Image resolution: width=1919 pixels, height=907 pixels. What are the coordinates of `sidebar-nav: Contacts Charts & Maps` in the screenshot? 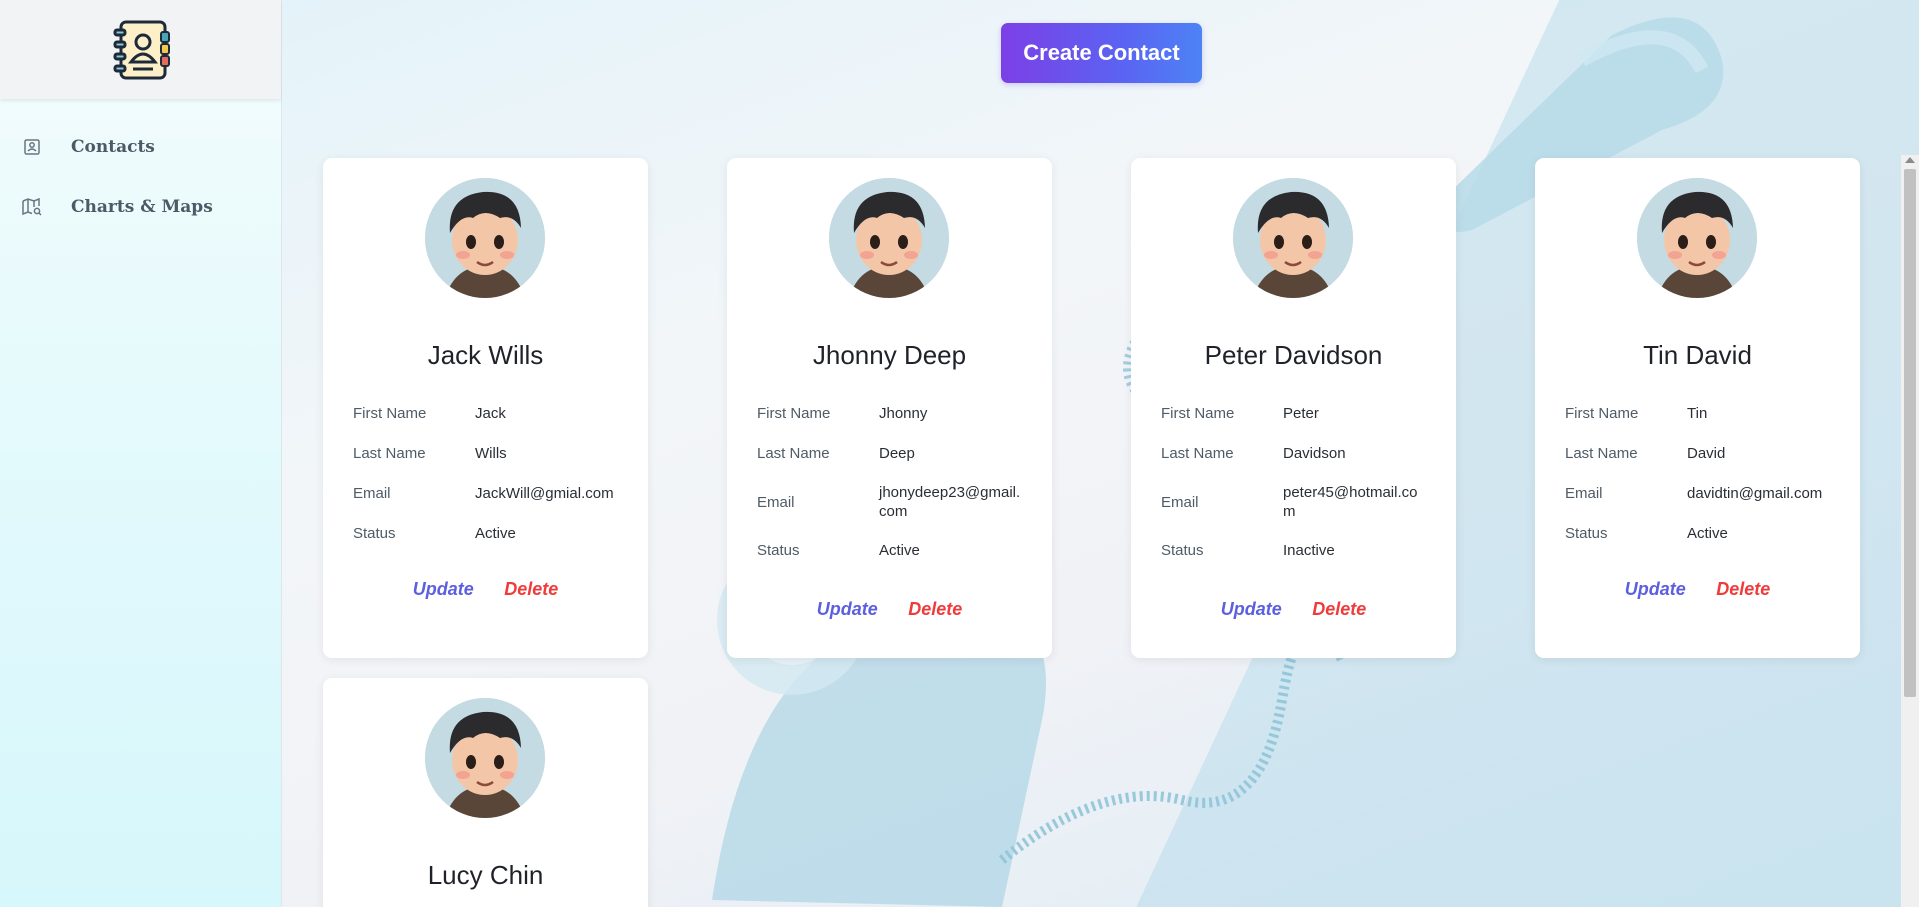 It's located at (140, 177).